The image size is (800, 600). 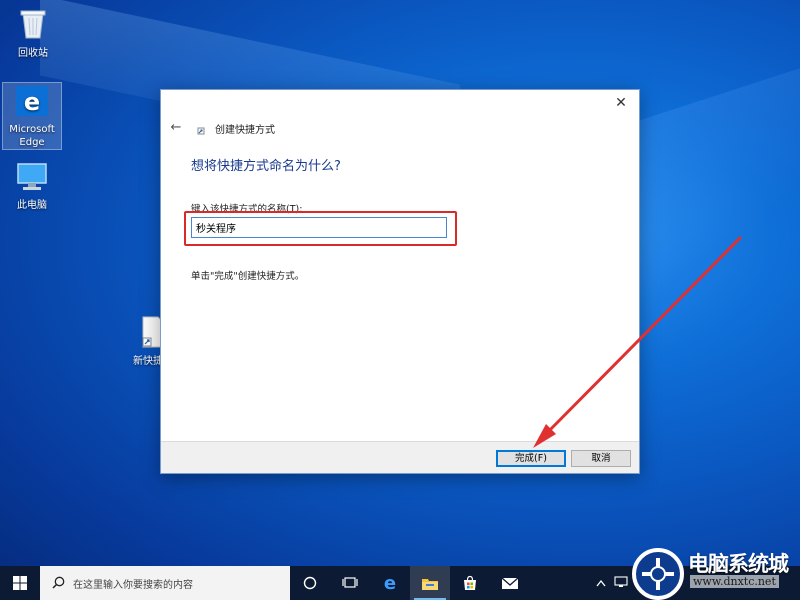 I want to click on store-icon, so click(x=470, y=583).